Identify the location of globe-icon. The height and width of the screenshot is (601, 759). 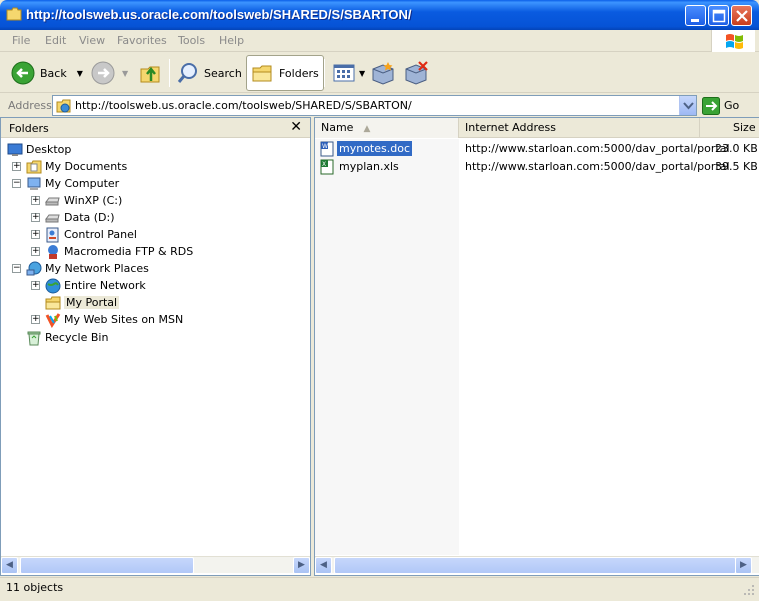
(53, 285).